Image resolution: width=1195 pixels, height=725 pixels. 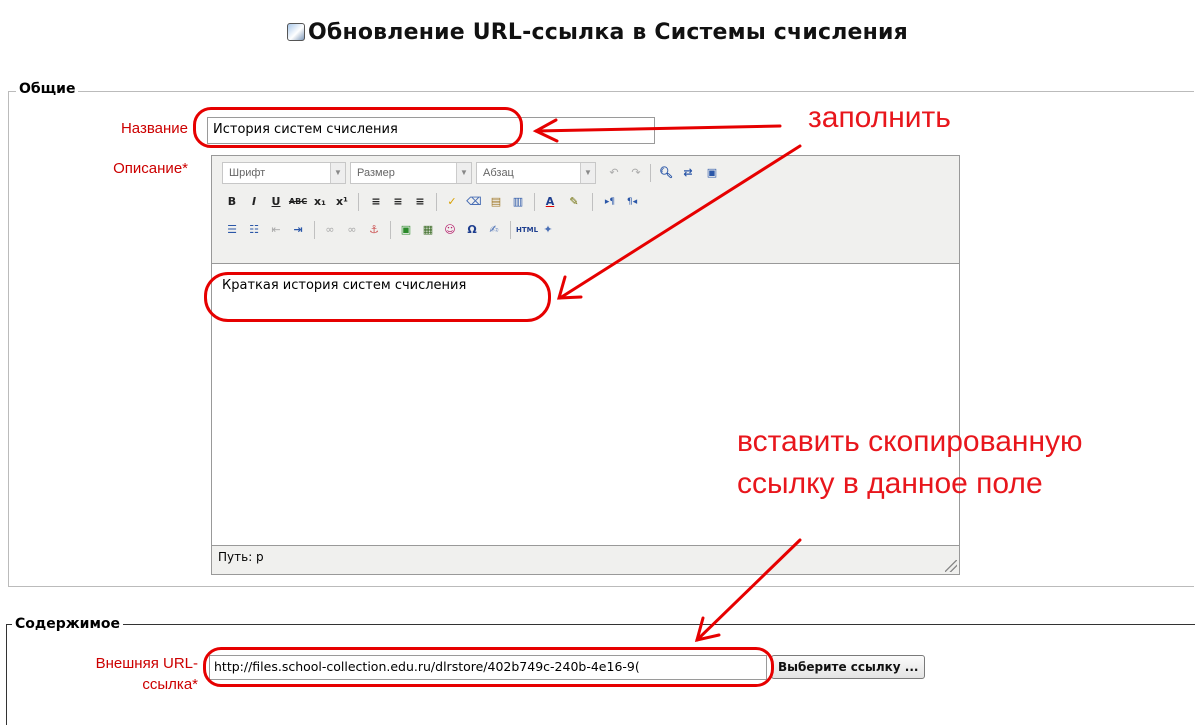 I want to click on arrow-to-url-field, so click(x=748, y=590).